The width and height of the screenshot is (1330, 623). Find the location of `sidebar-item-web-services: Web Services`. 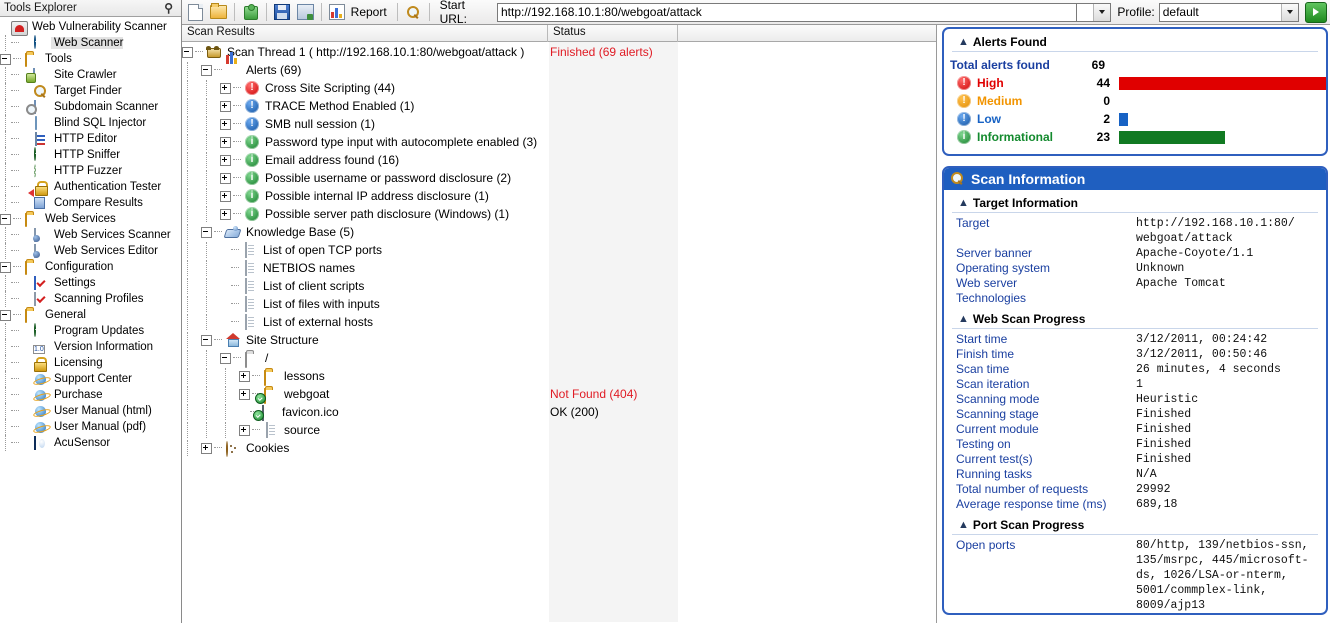

sidebar-item-web-services: Web Services is located at coordinates (90, 219).